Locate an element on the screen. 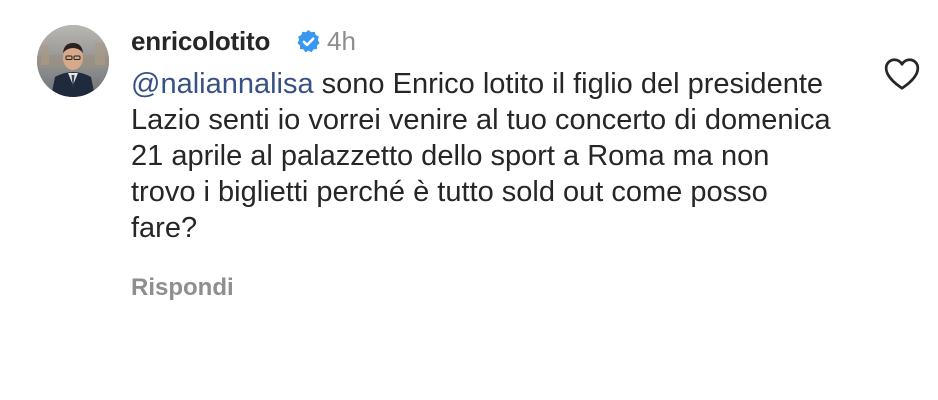  comment-timestamp: 4h is located at coordinates (341, 41).